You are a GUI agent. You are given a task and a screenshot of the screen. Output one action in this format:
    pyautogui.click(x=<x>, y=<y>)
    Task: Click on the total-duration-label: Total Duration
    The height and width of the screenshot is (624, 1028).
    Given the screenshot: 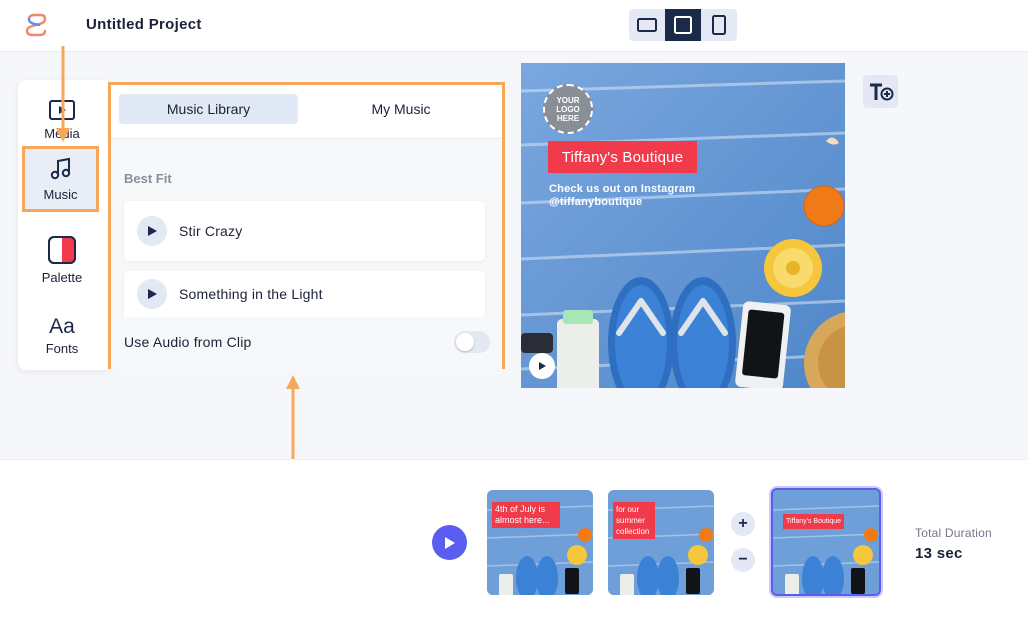 What is the action you would take?
    pyautogui.click(x=953, y=533)
    